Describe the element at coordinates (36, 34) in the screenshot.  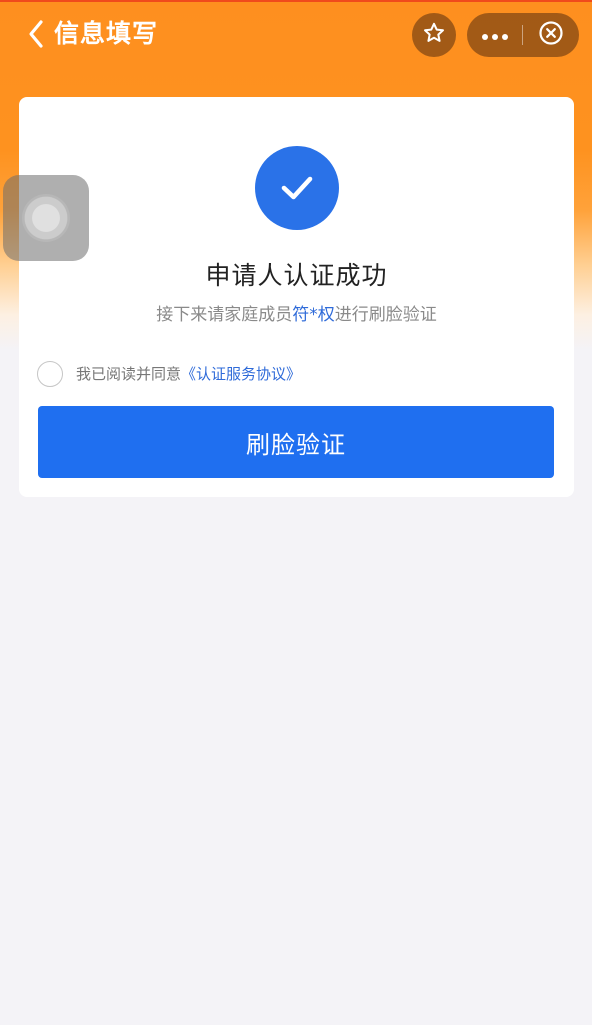
I see `chevron-left-icon` at that location.